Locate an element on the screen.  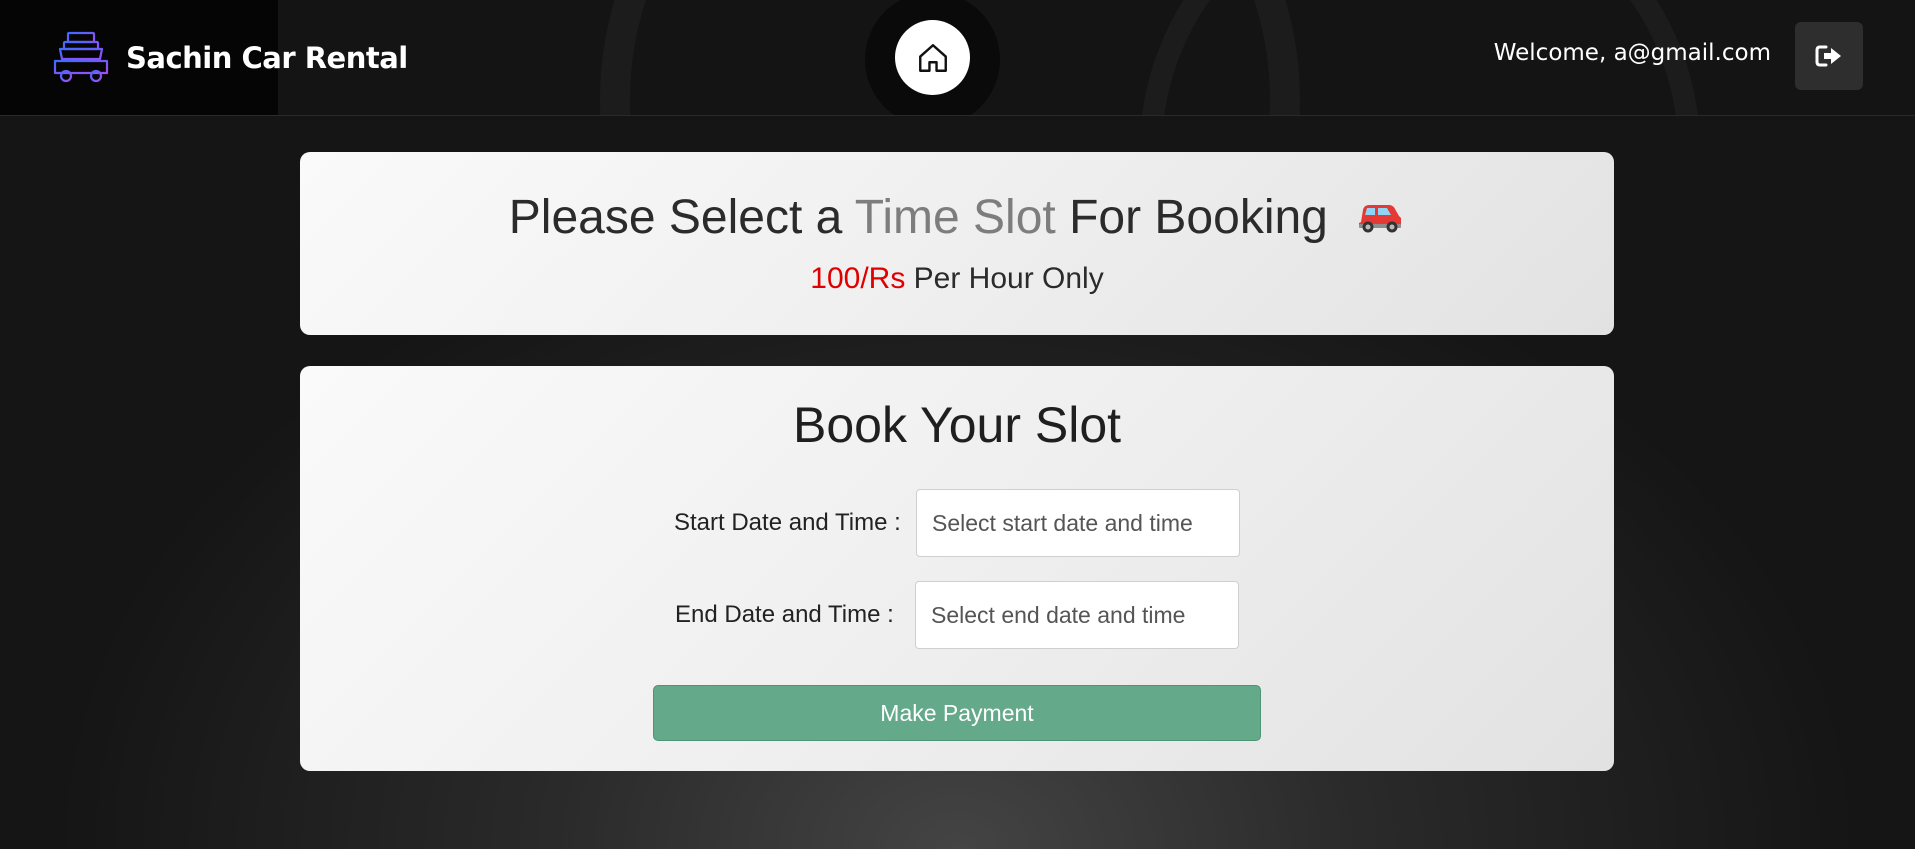
make-payment-button: Make Payment is located at coordinates (957, 713).